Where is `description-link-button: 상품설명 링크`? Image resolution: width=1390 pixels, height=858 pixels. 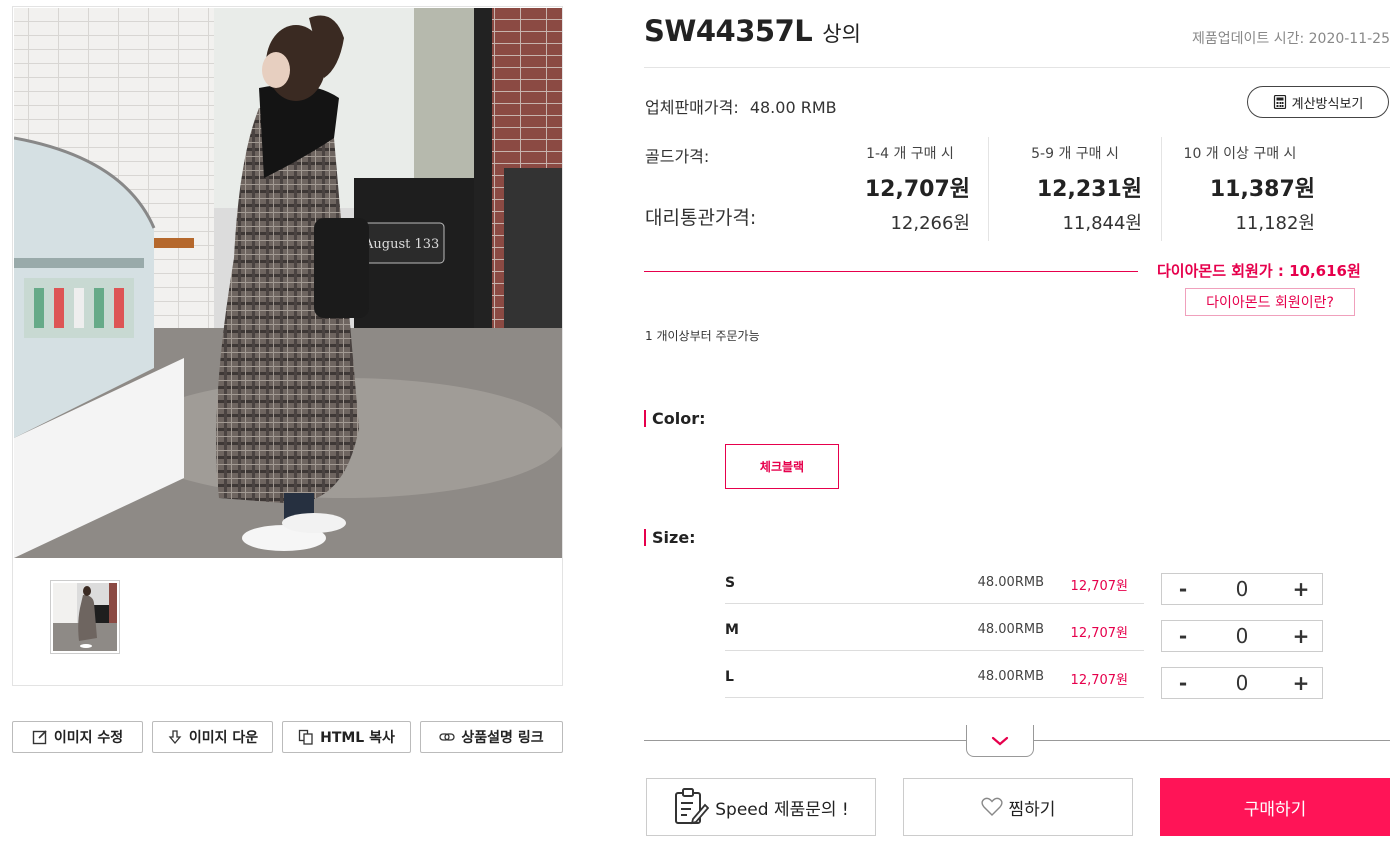 description-link-button: 상품설명 링크 is located at coordinates (491, 737).